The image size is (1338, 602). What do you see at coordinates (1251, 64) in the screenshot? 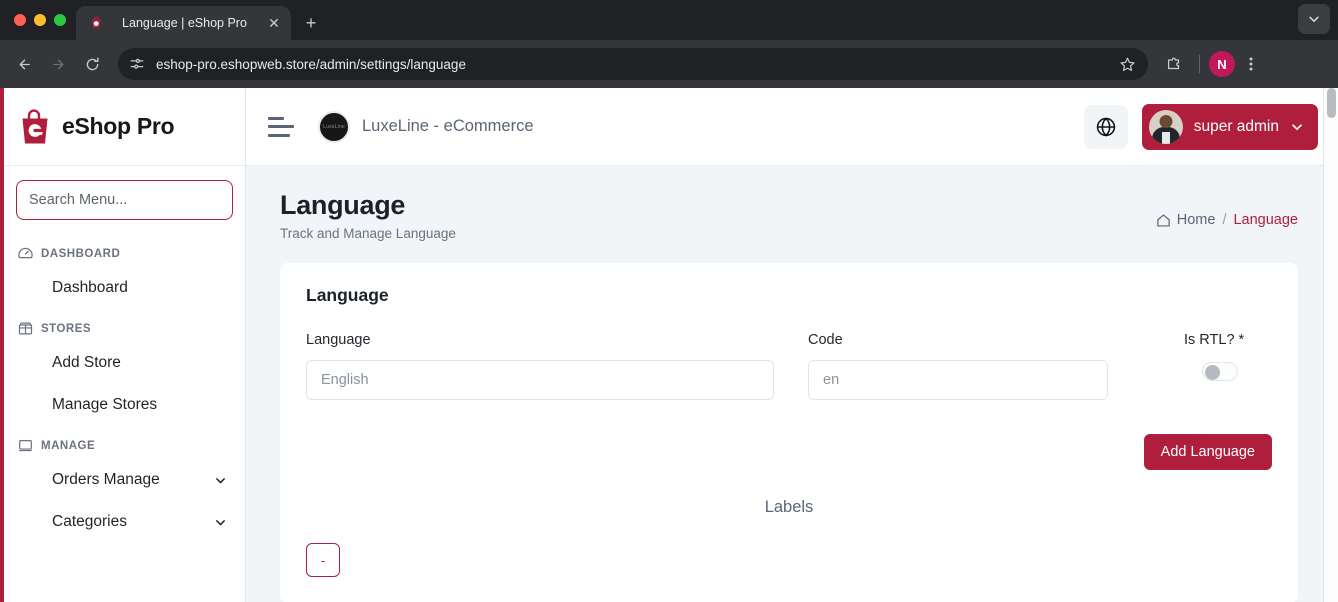
I see `kebab-menu-icon` at bounding box center [1251, 64].